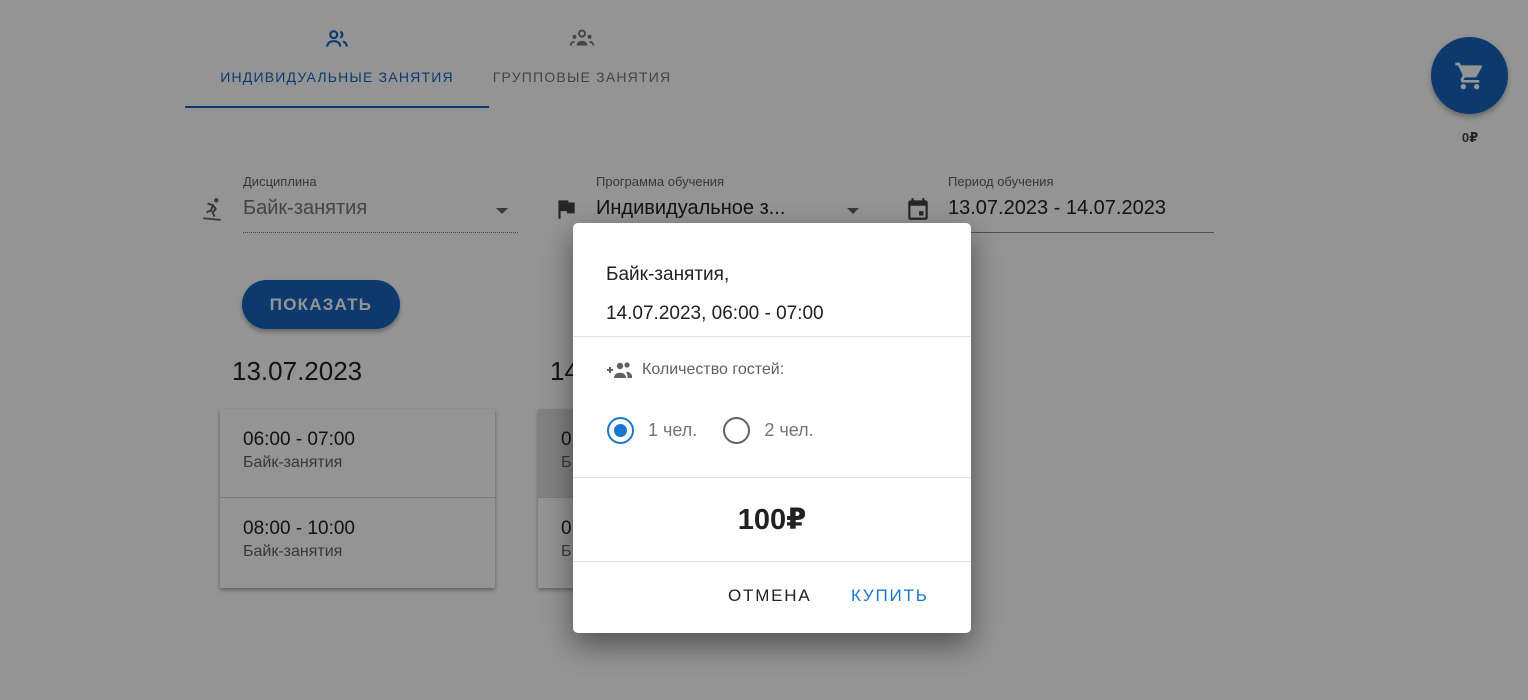  I want to click on cancel-button: ОТМЕНА, so click(770, 596).